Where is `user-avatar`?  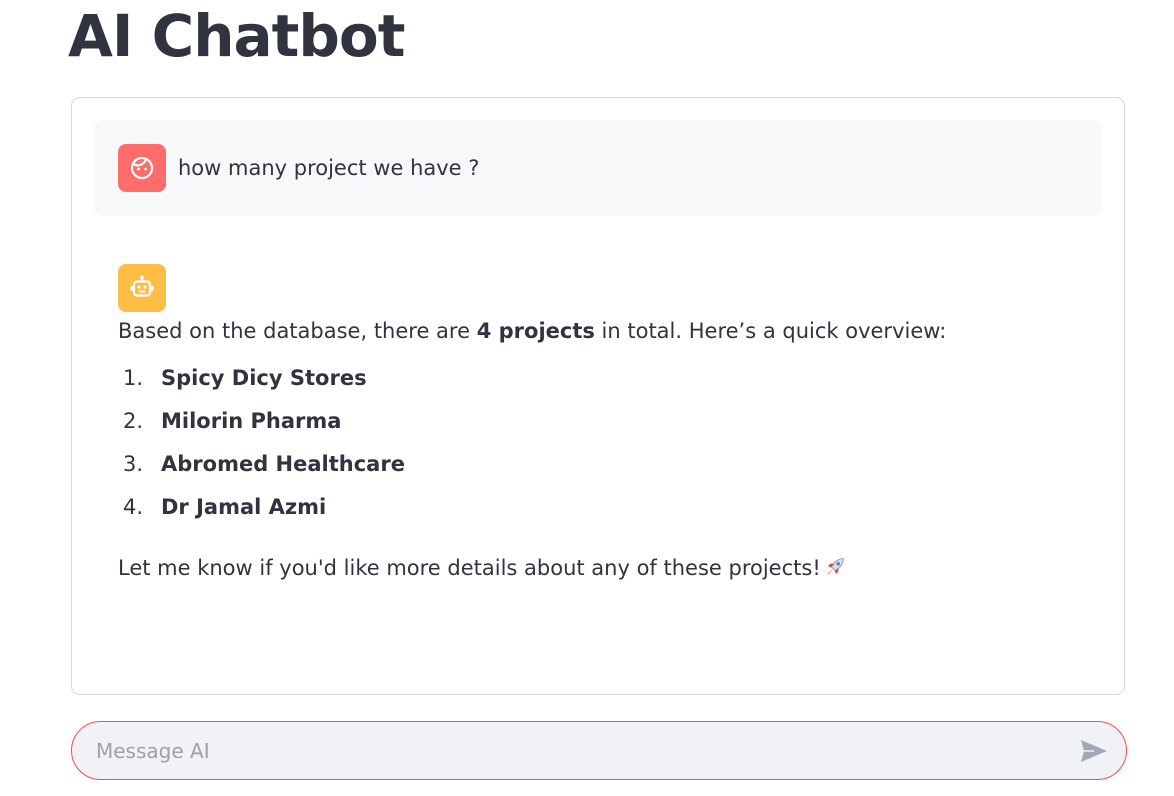 user-avatar is located at coordinates (142, 168).